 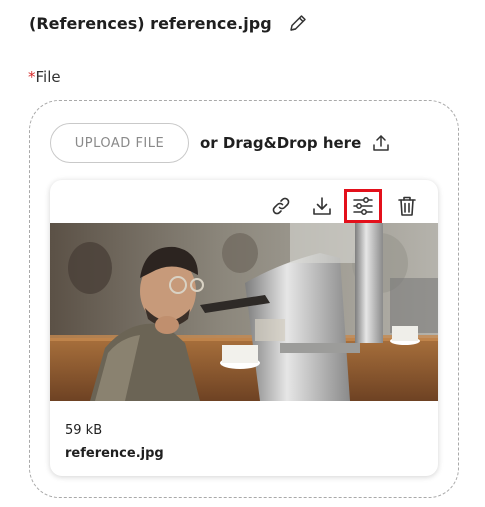 I want to click on title-row: (References) reference.jpg, so click(x=168, y=23).